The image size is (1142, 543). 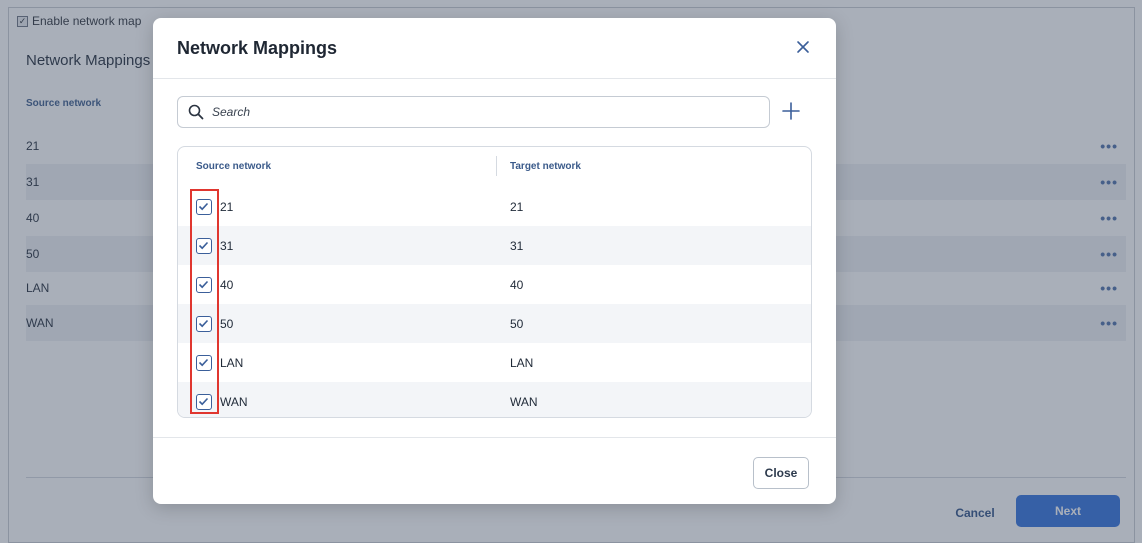 What do you see at coordinates (227, 284) in the screenshot?
I see `source-network-cell: 40` at bounding box center [227, 284].